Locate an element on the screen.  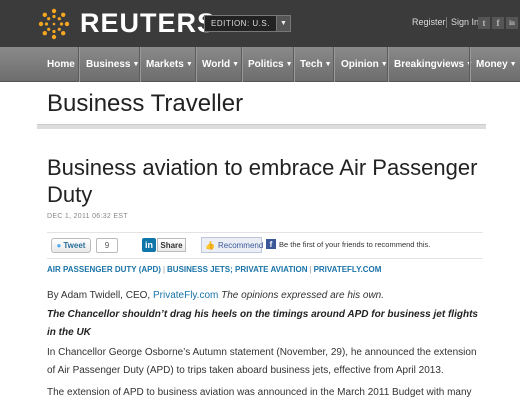
thumbs-up-icon: 👍 is located at coordinates (210, 245).